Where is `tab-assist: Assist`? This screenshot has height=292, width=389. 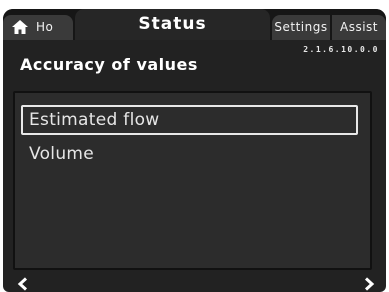
tab-assist: Assist is located at coordinates (359, 27).